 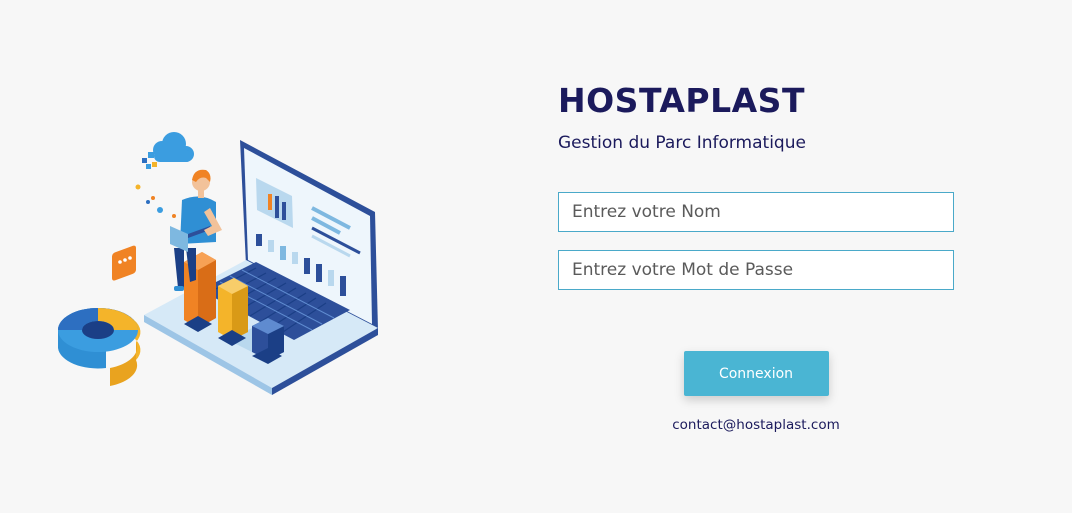 What do you see at coordinates (99, 346) in the screenshot?
I see `donut-chart-icon` at bounding box center [99, 346].